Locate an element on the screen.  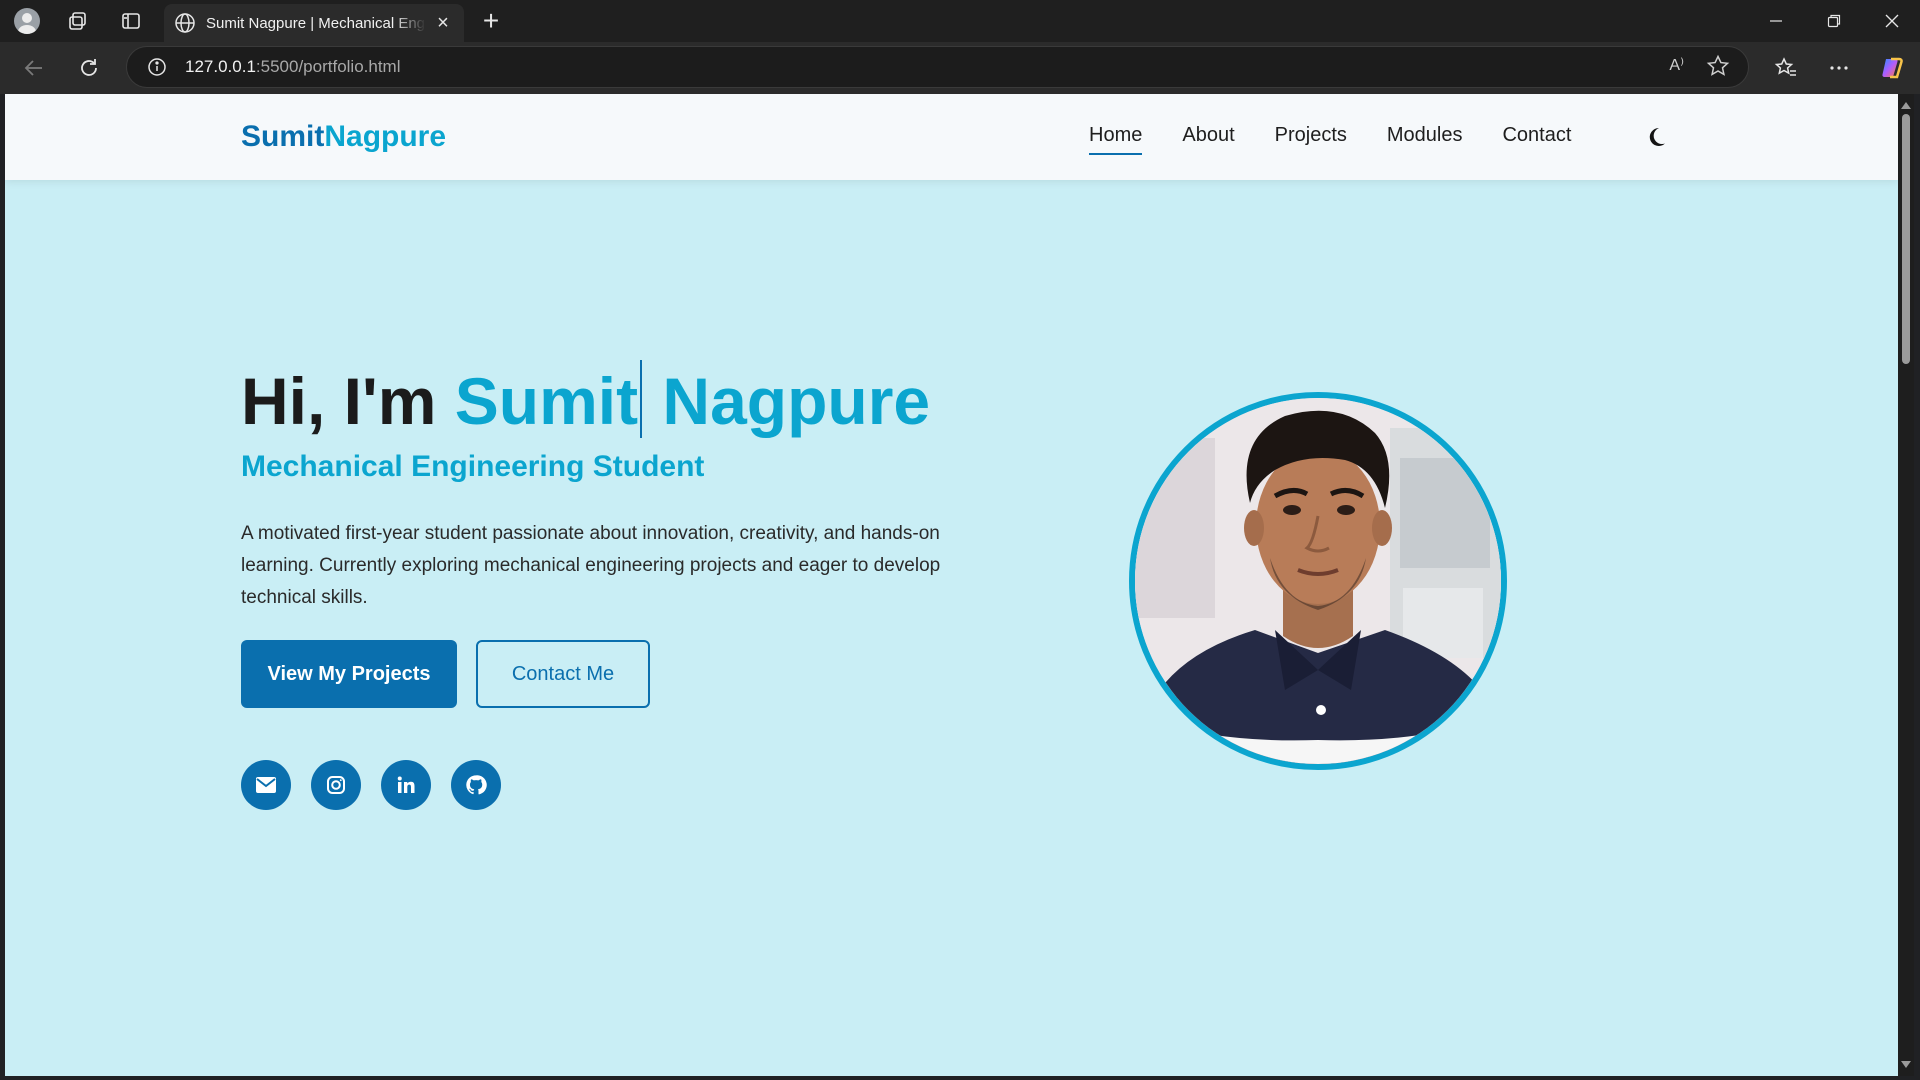
nav-link-contact: Contact is located at coordinates (1536, 139).